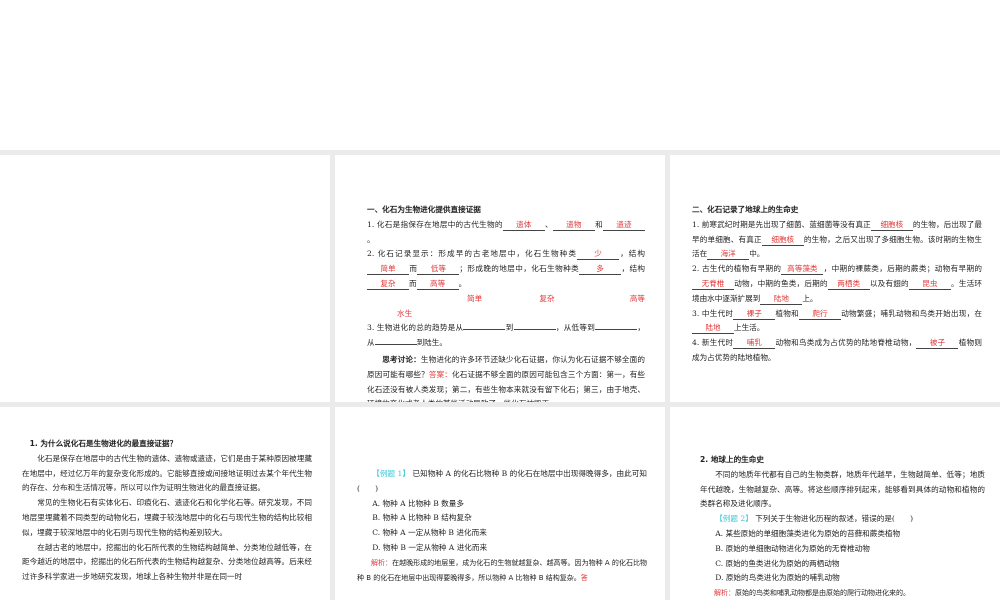  What do you see at coordinates (911, 313) in the screenshot?
I see `item-text: 动物繁盛；哺乳动物和鸟类开始出现，在` at bounding box center [911, 313].